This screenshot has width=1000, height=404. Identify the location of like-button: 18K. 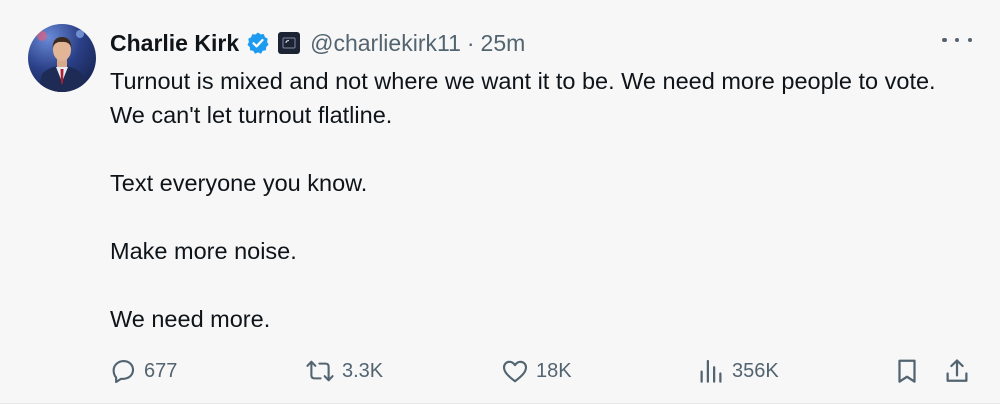
(536, 371).